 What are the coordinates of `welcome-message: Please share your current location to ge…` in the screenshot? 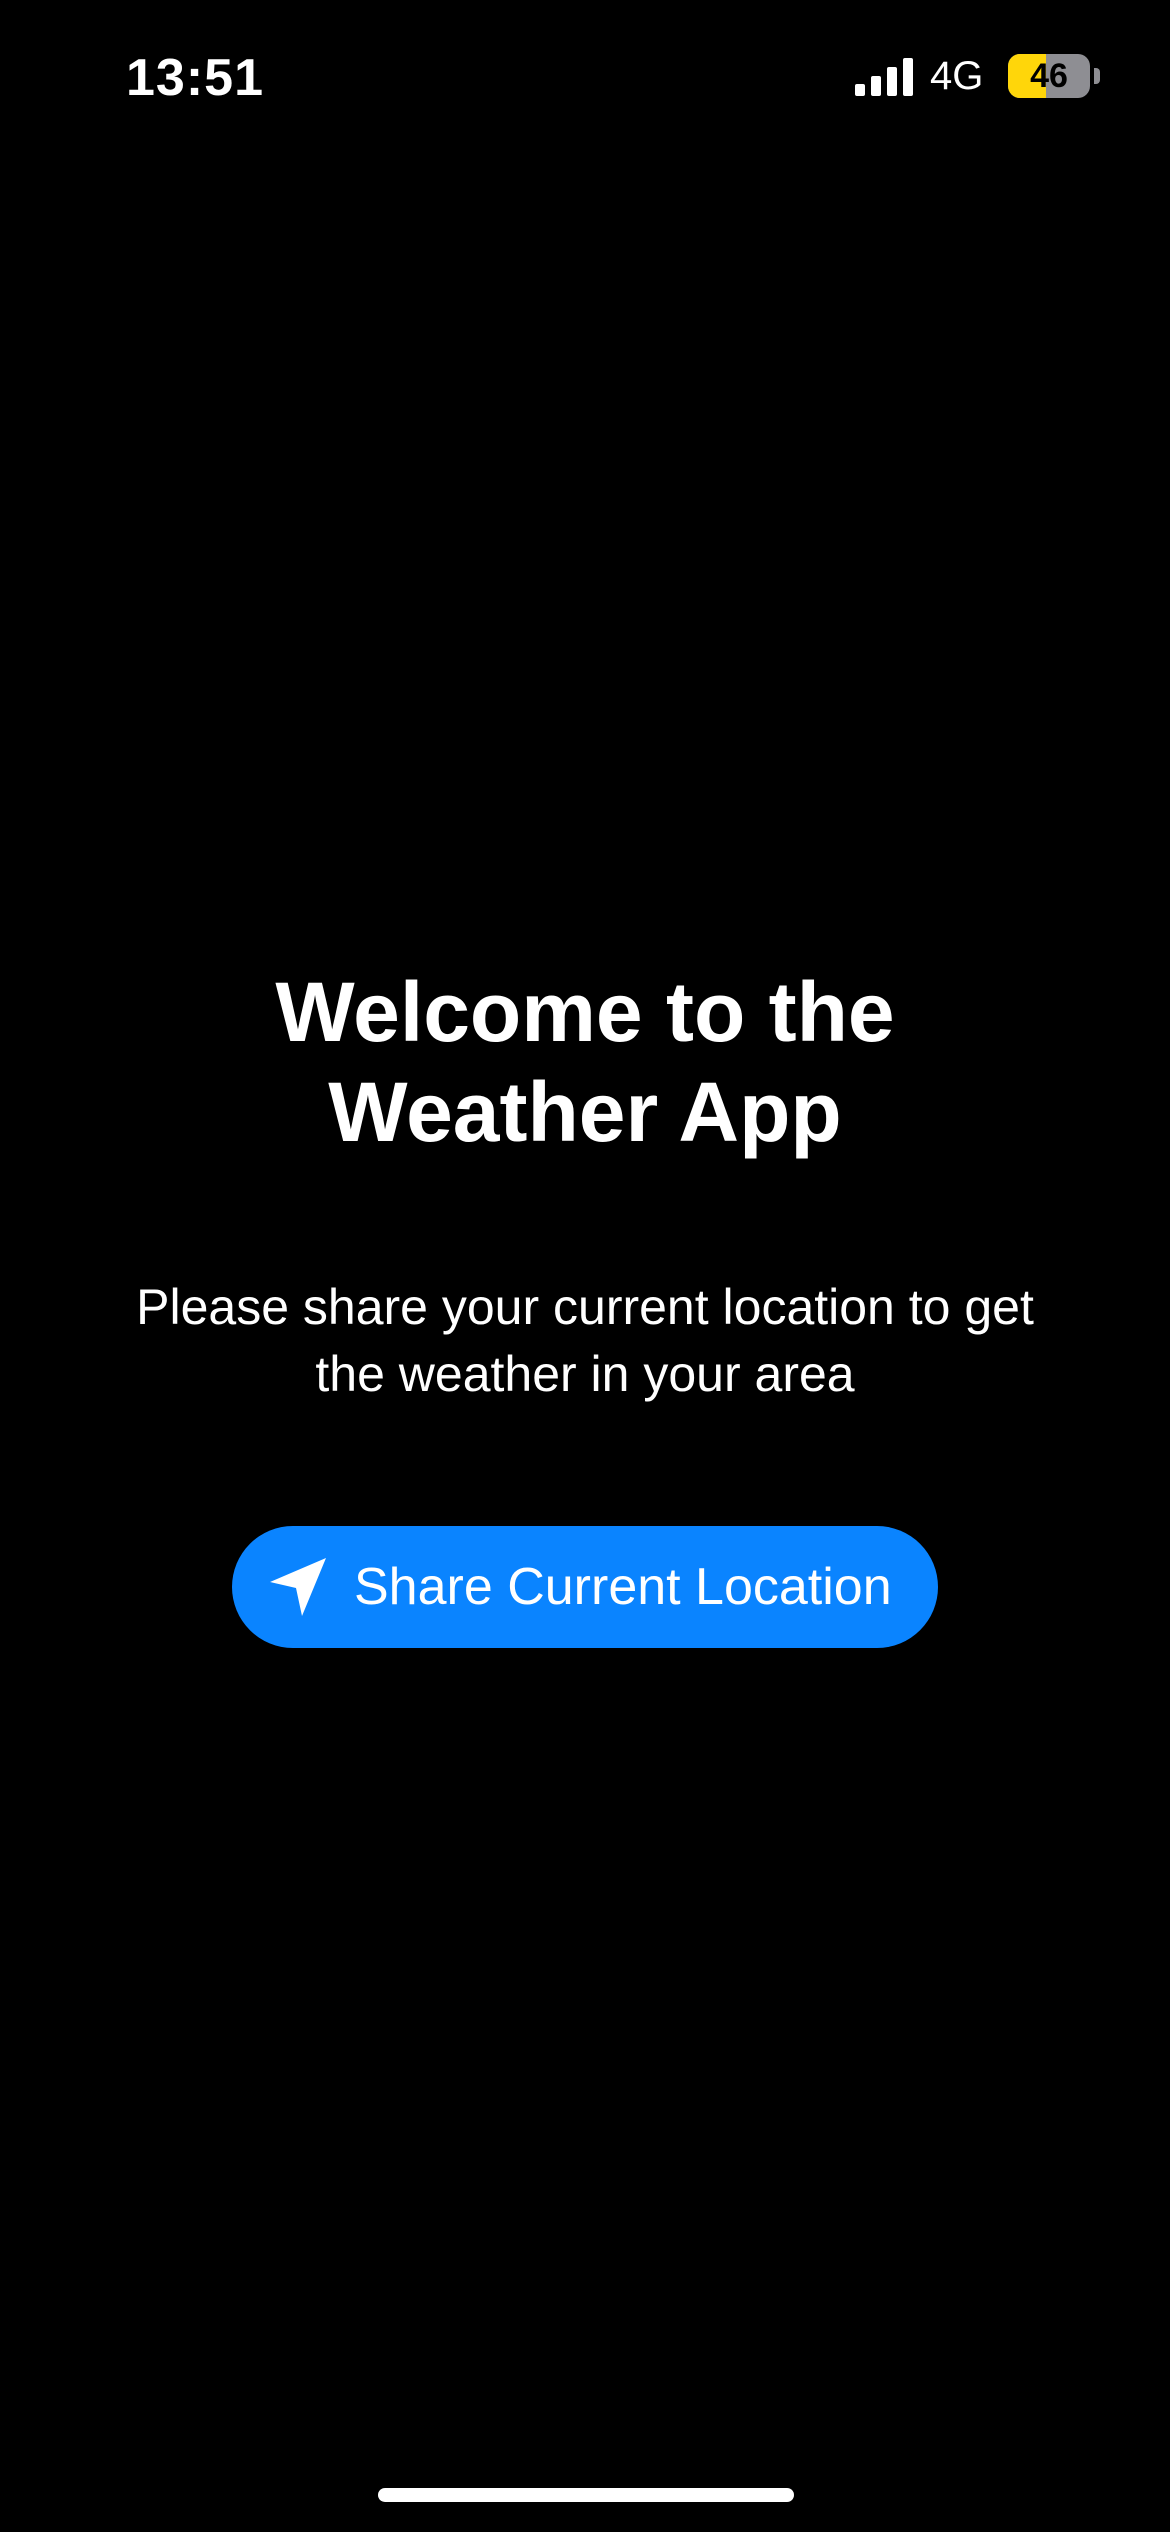 It's located at (585, 1341).